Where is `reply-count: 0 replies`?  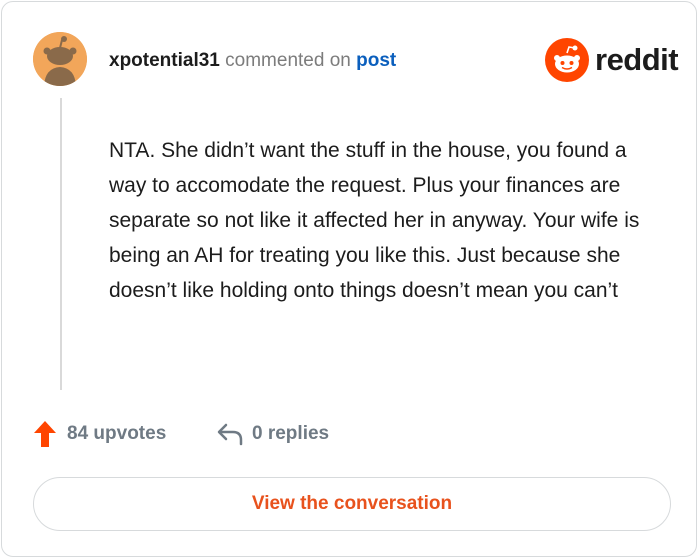 reply-count: 0 replies is located at coordinates (291, 433).